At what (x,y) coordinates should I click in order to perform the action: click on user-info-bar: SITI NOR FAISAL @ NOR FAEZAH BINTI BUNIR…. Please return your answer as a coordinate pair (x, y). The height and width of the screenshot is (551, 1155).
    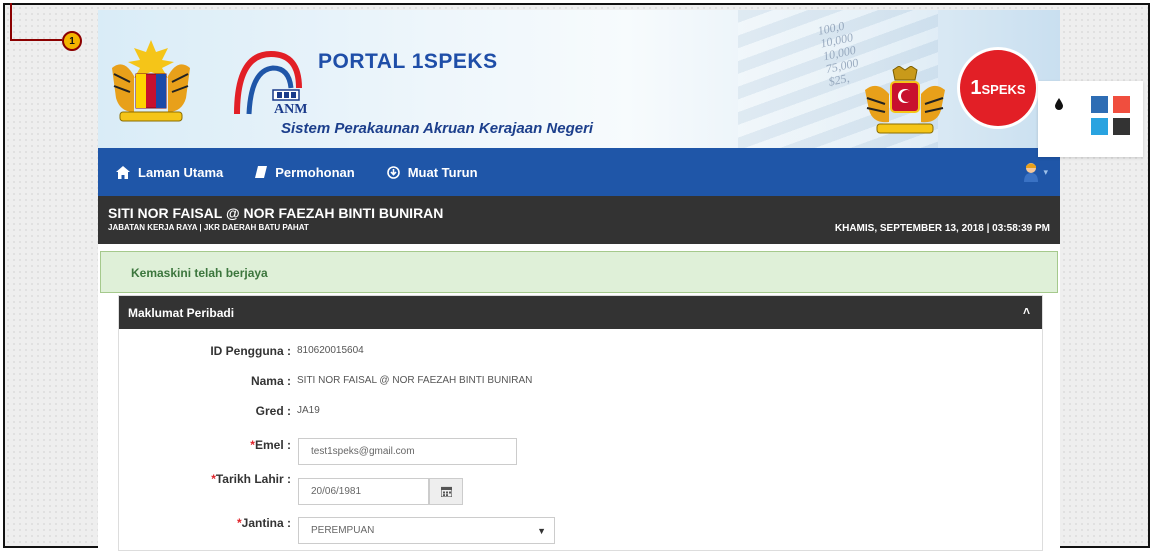
    Looking at the image, I should click on (579, 220).